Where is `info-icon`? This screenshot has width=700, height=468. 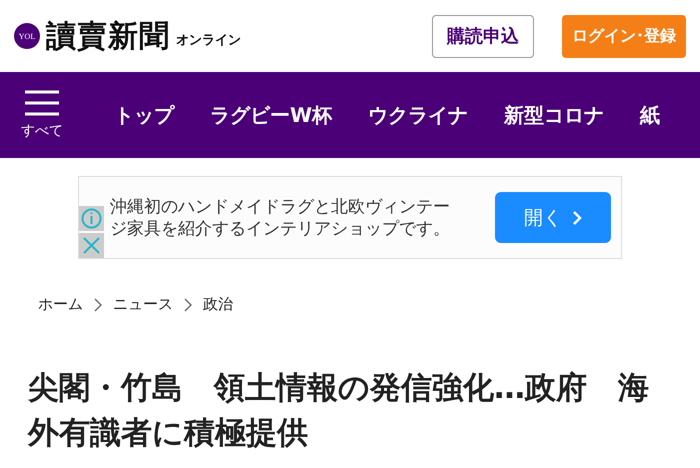 info-icon is located at coordinates (91, 218).